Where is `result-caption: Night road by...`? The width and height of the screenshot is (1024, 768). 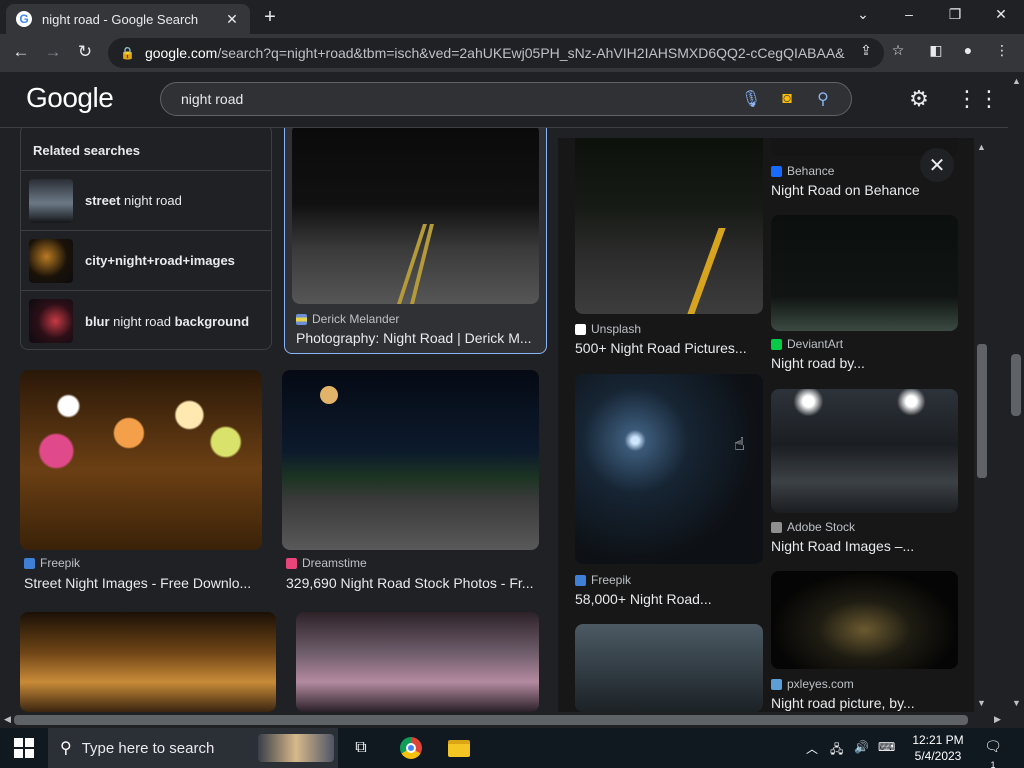 result-caption: Night road by... is located at coordinates (861, 363).